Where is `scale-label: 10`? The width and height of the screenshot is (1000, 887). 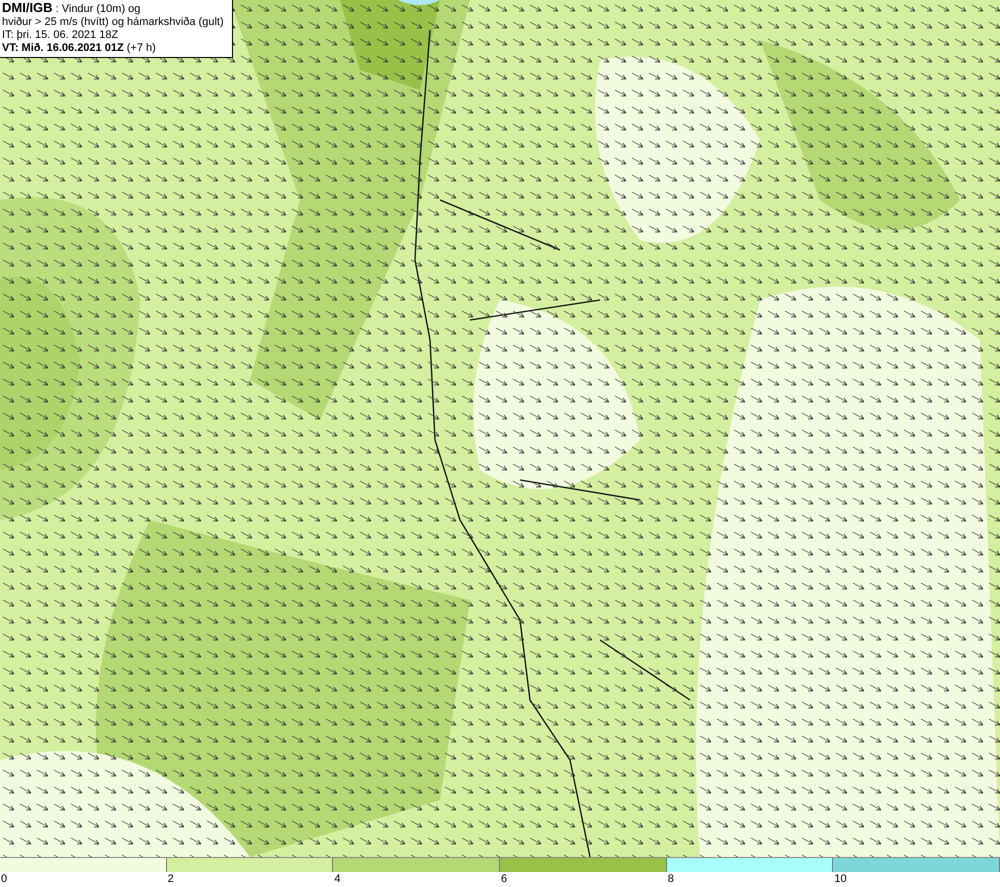 scale-label: 10 is located at coordinates (840, 879).